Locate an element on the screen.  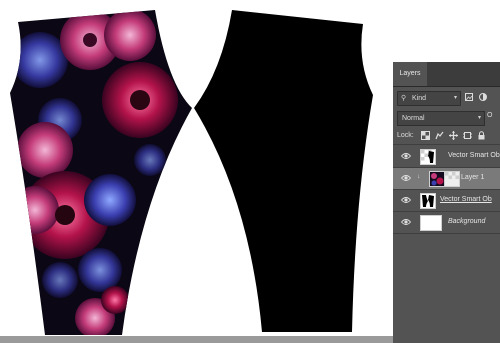
filter-row: ⚲ Kind ▾ is located at coordinates (446, 98).